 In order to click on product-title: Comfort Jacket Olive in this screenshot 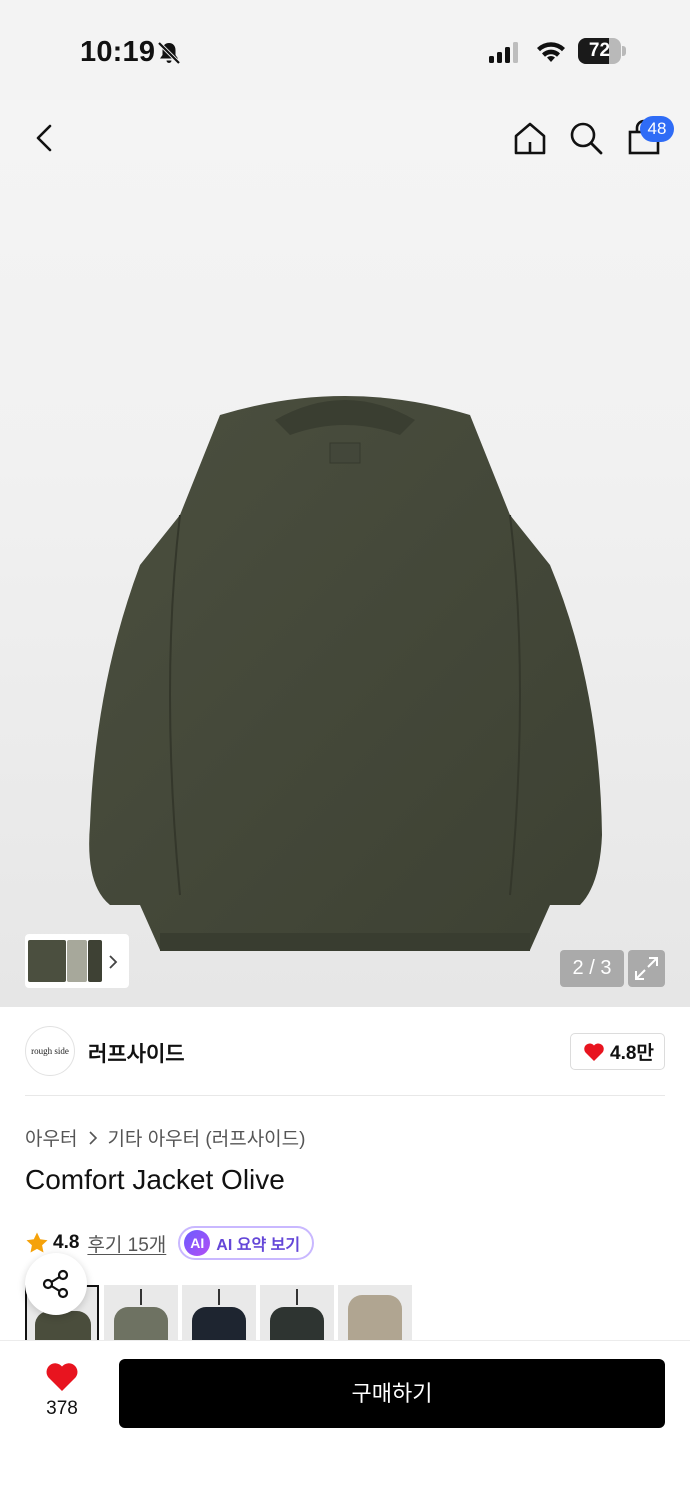, I will do `click(155, 1179)`.